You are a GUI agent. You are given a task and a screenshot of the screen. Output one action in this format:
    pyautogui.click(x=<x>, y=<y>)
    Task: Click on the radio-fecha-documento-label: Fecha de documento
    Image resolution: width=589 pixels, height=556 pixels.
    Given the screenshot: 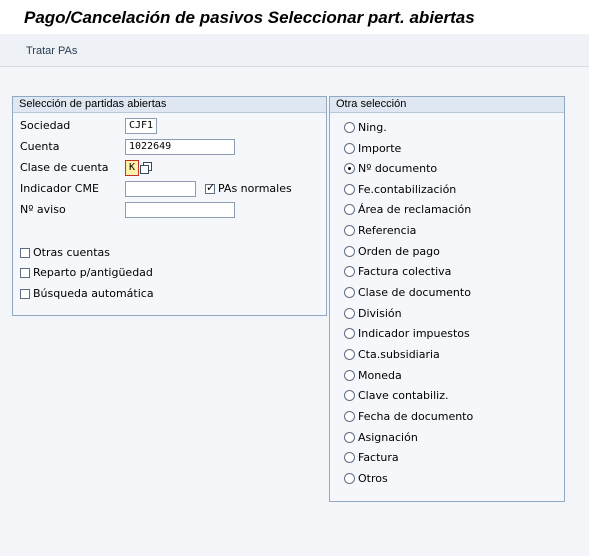 What is the action you would take?
    pyautogui.click(x=416, y=416)
    